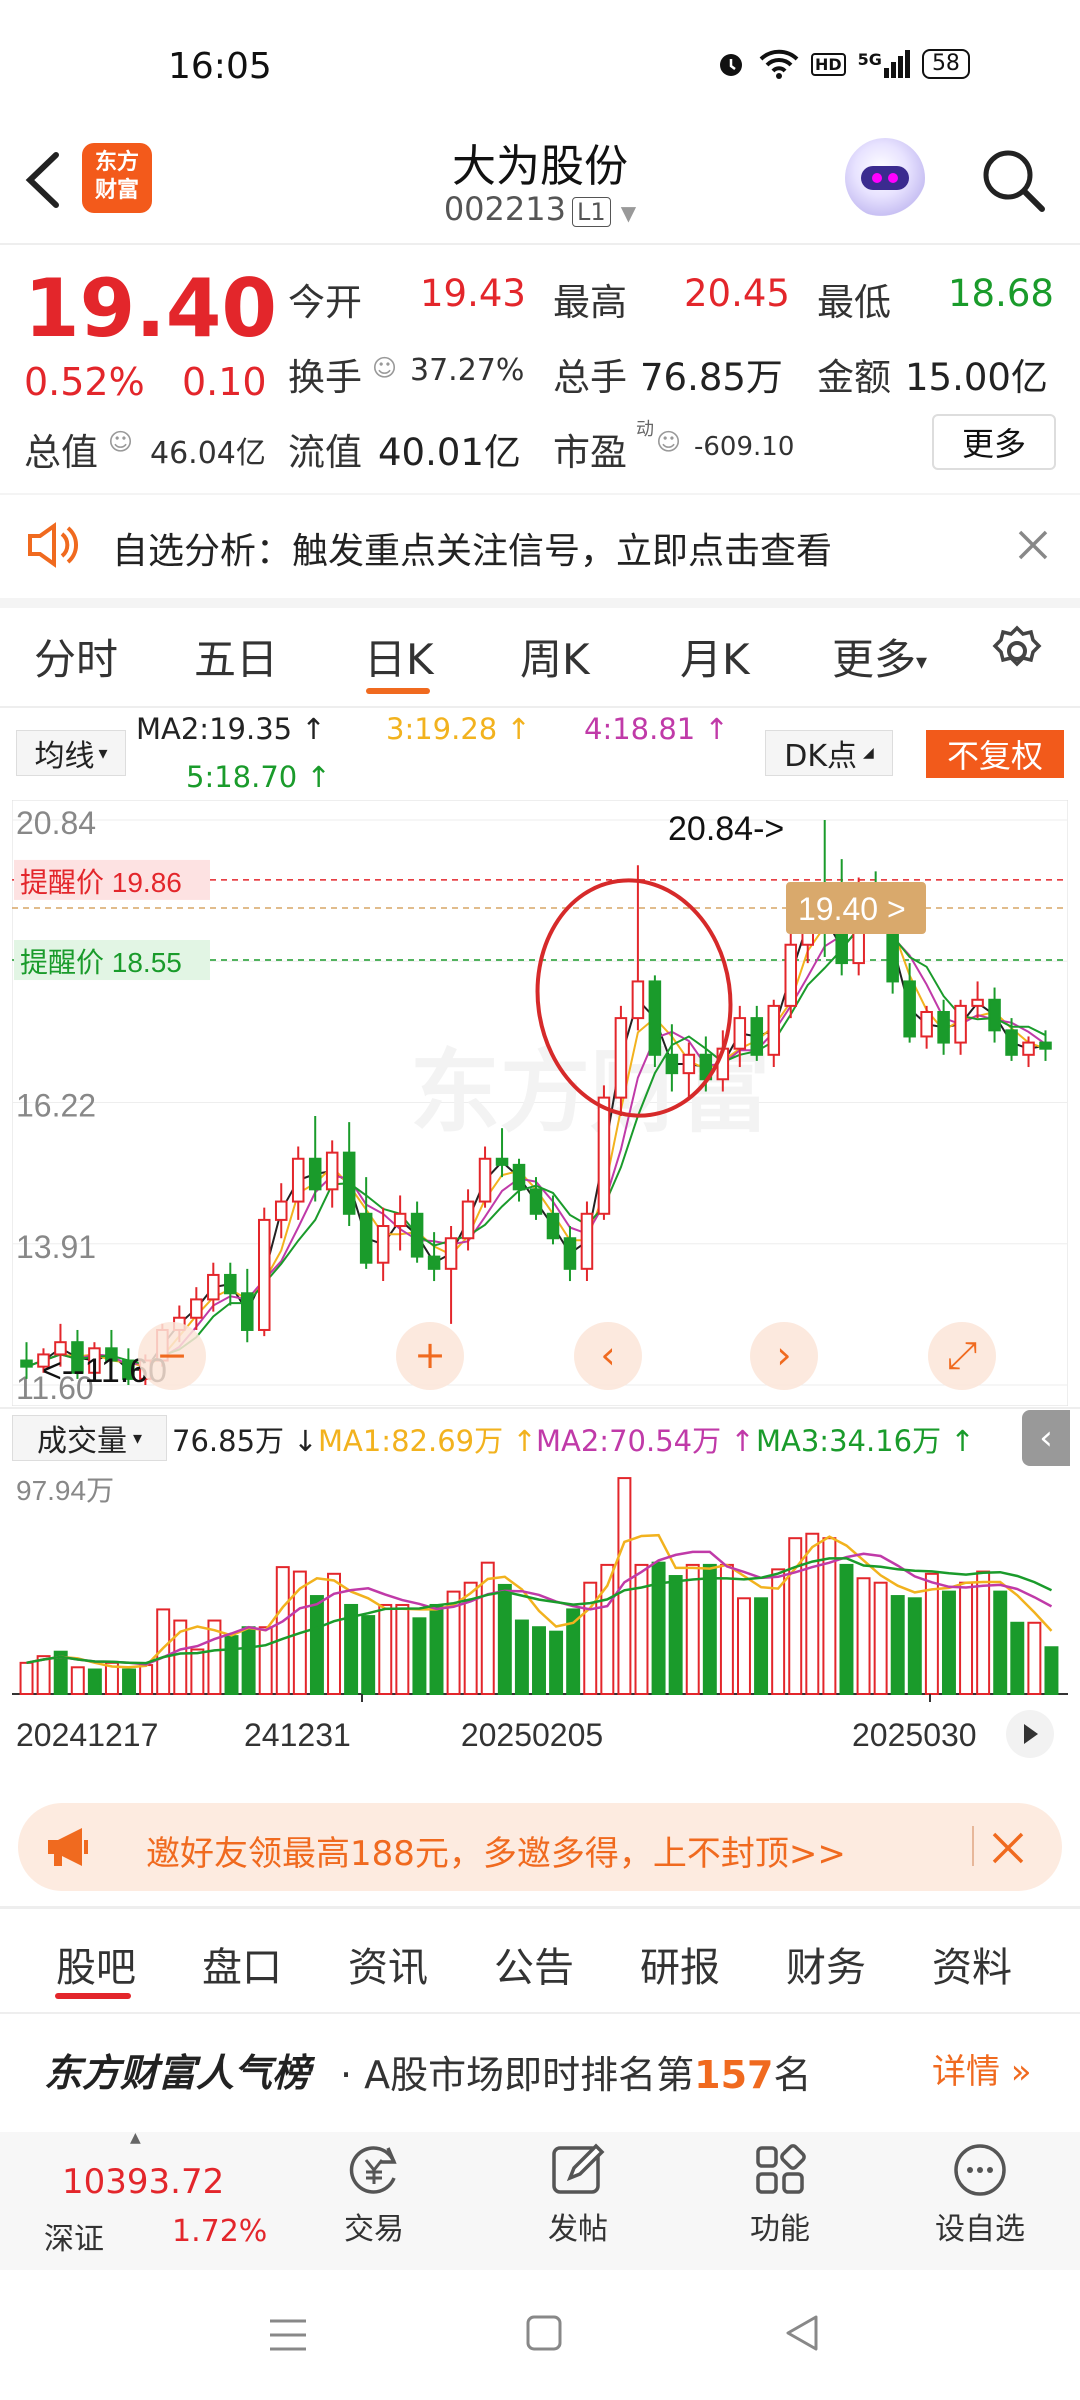 Image resolution: width=1080 pixels, height=2400 pixels. What do you see at coordinates (608, 1356) in the screenshot?
I see `scroll-left-button: ‹` at bounding box center [608, 1356].